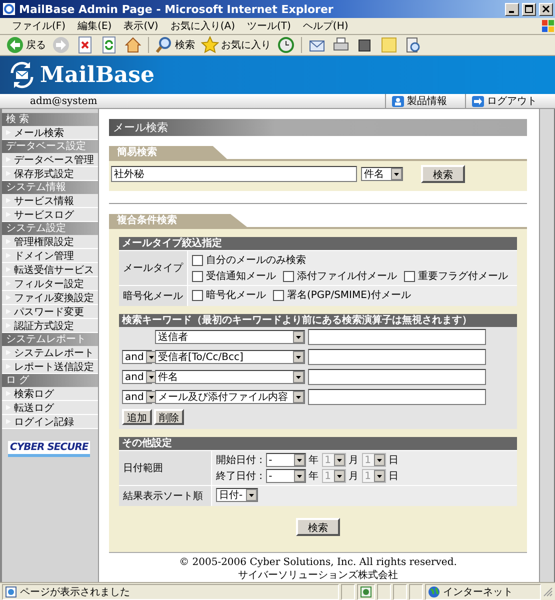 This screenshot has width=555, height=600. Describe the element at coordinates (26, 45) in the screenshot. I see `back-button: 戻る` at that location.